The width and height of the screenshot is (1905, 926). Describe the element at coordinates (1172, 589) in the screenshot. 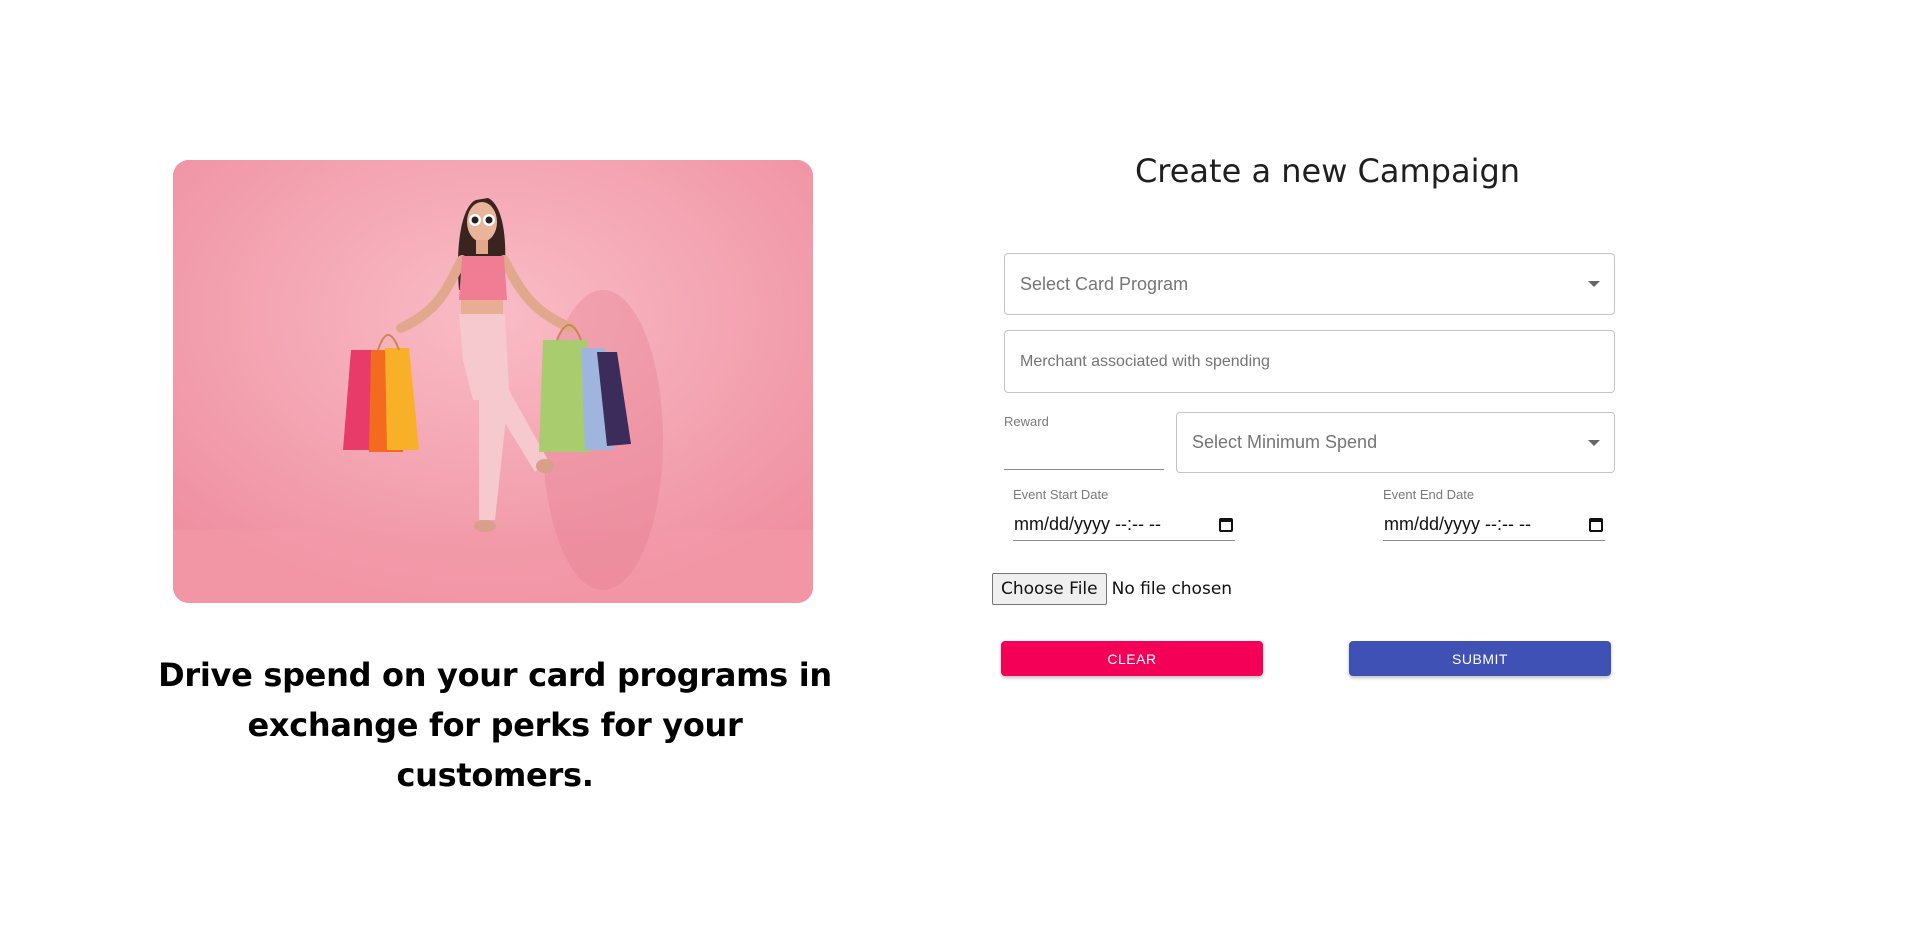

I see `file-status-text: No file chosen` at that location.